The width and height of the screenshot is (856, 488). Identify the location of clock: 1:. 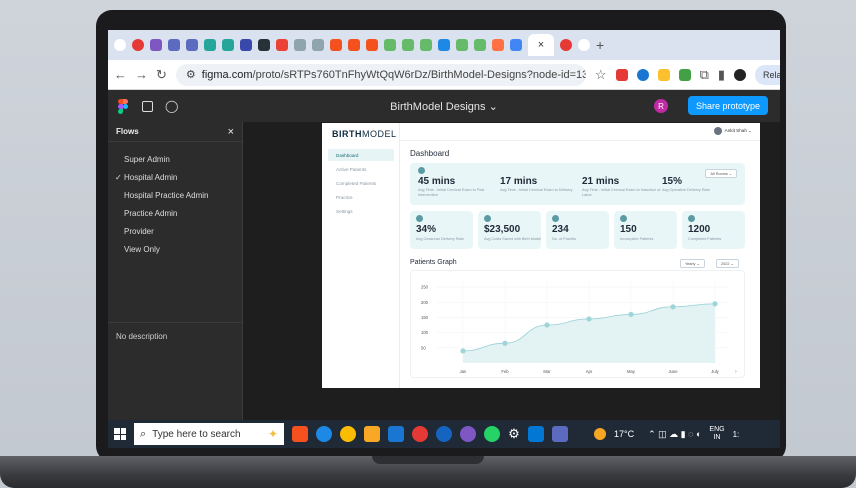
(736, 434).